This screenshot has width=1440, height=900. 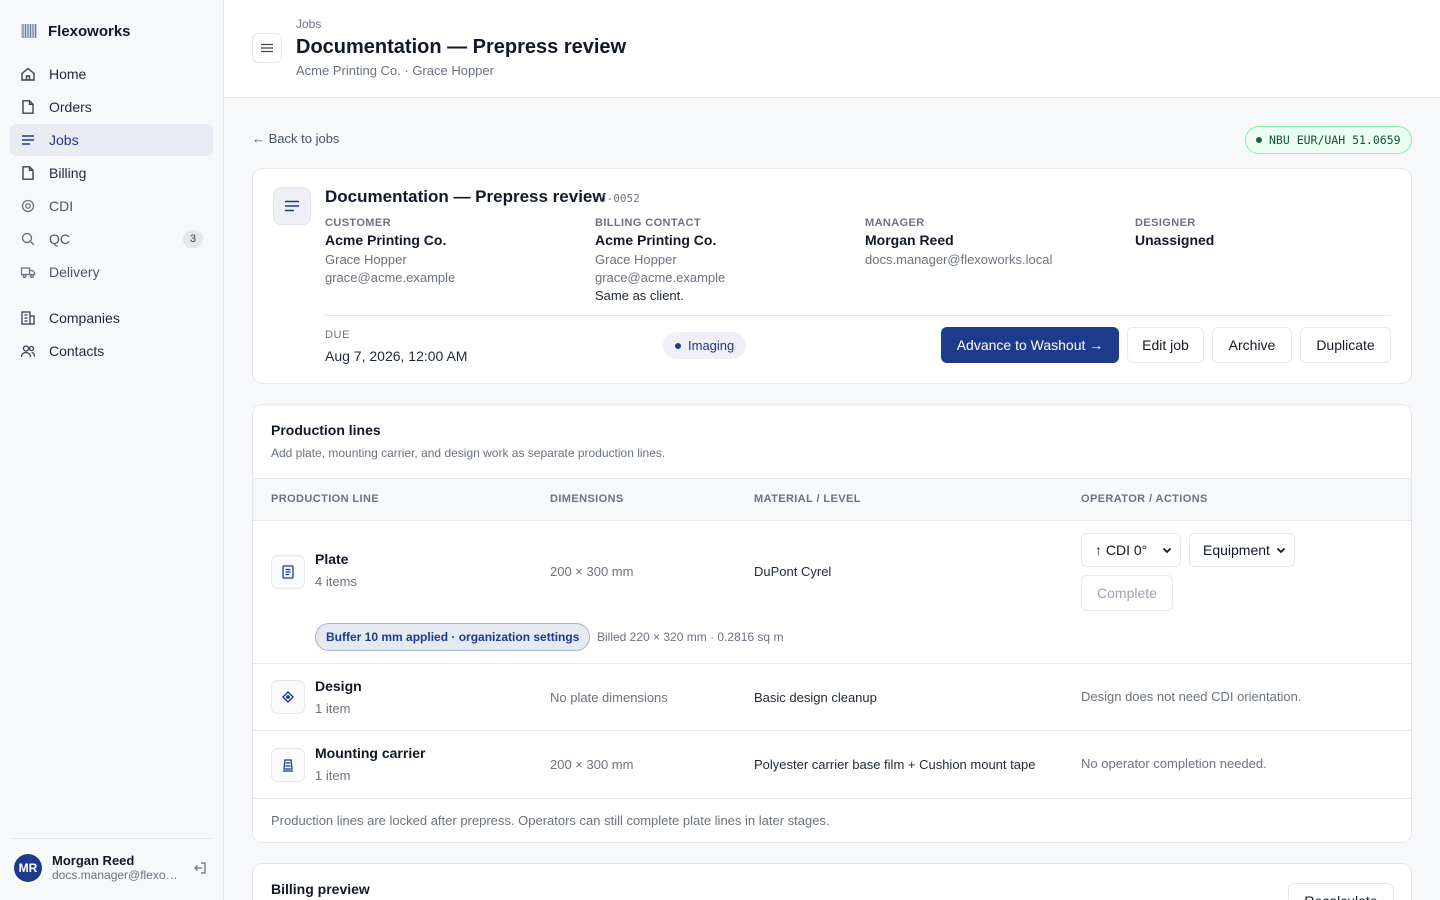 What do you see at coordinates (288, 697) in the screenshot?
I see `design-icon` at bounding box center [288, 697].